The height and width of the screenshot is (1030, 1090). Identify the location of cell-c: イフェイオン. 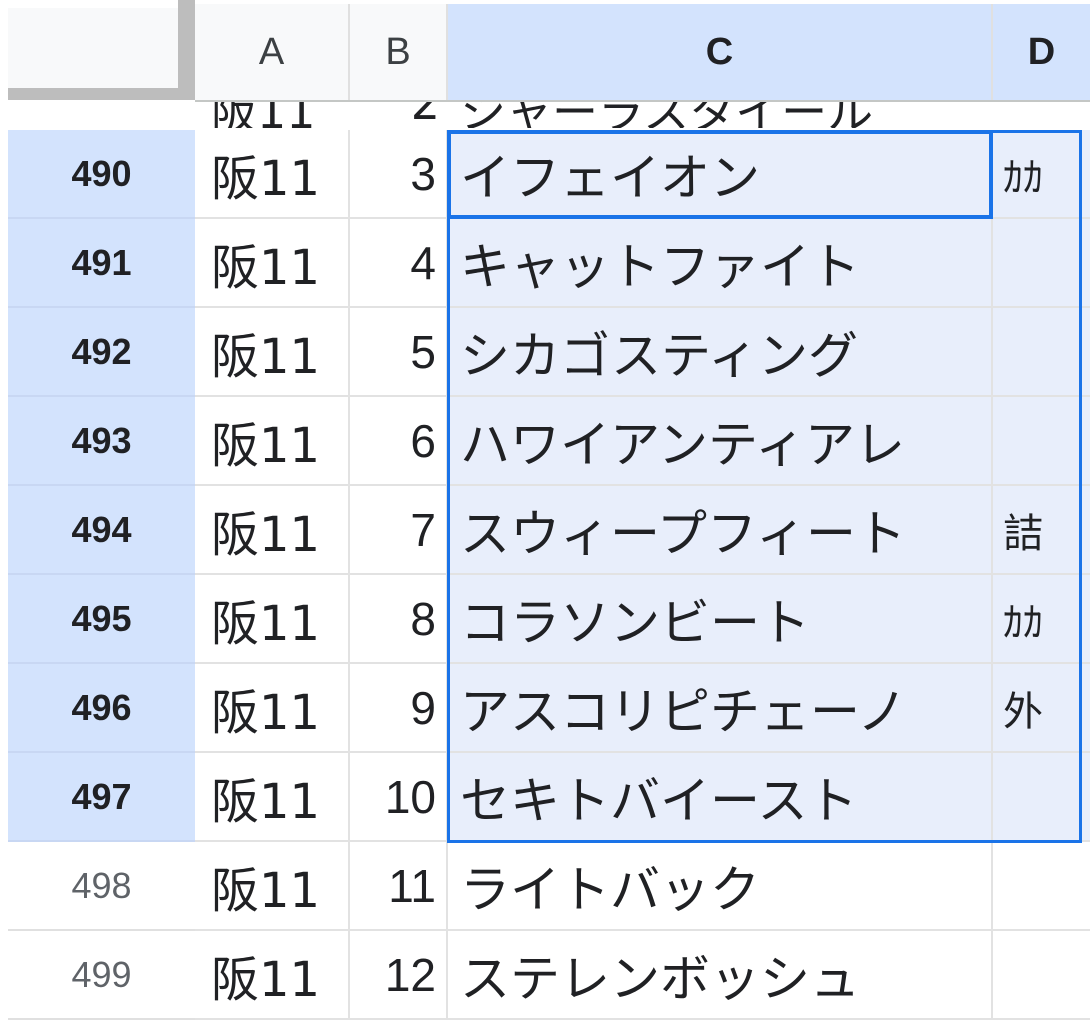
(720, 174).